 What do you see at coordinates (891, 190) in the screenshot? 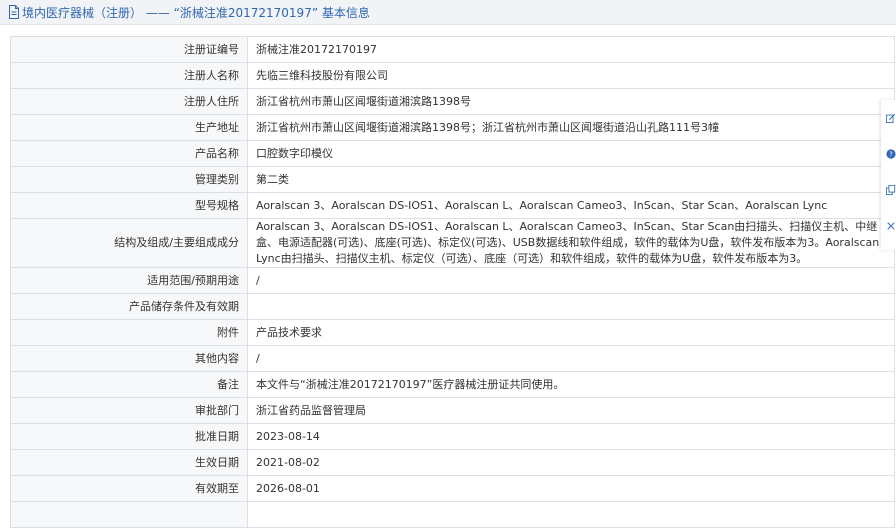
I see `copy-icon` at bounding box center [891, 190].